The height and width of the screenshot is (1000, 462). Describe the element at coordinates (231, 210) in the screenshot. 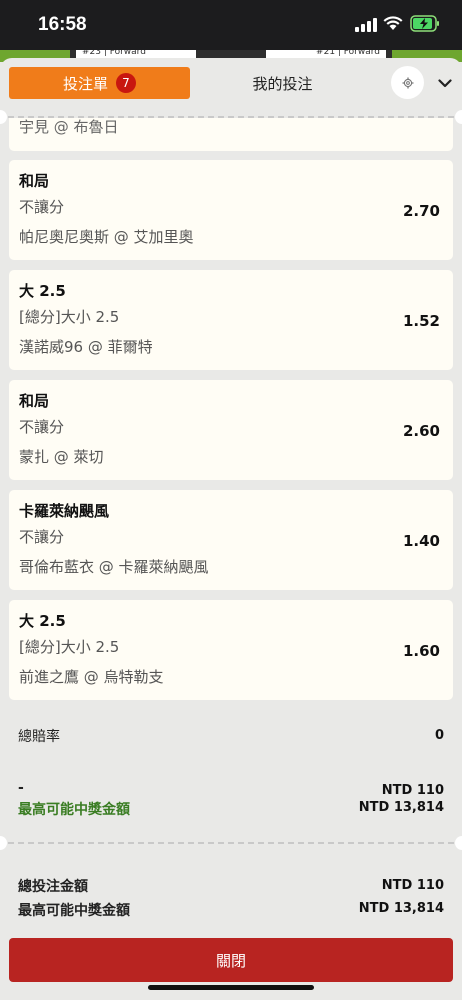

I see `bet-card: 和局不讓分帕尼奧尼奧斯 @ 艾加里奧 2.70` at that location.